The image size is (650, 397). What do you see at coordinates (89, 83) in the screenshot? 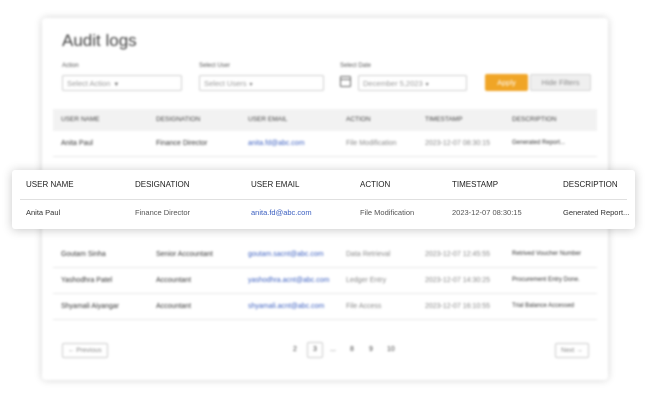
I see `action-select-placeholder: Select Action` at bounding box center [89, 83].